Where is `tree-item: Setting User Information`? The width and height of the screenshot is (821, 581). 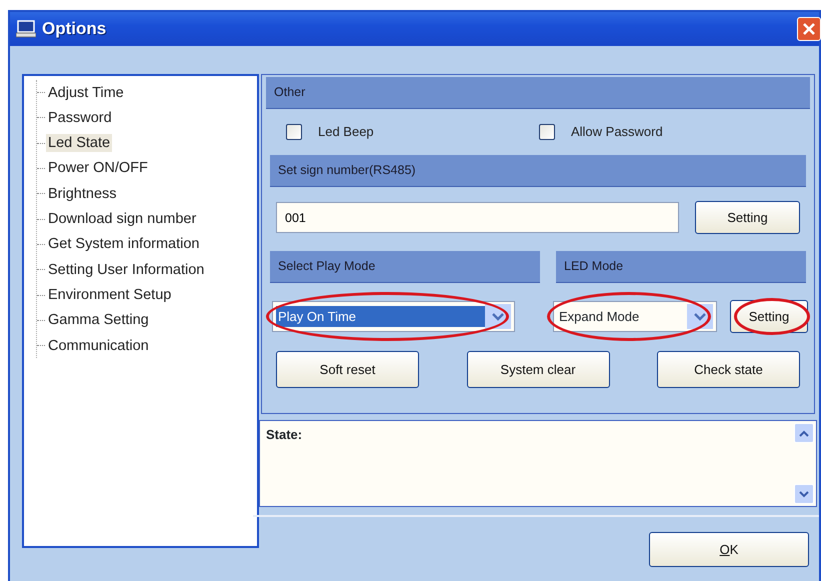
tree-item: Setting User Information is located at coordinates (126, 269).